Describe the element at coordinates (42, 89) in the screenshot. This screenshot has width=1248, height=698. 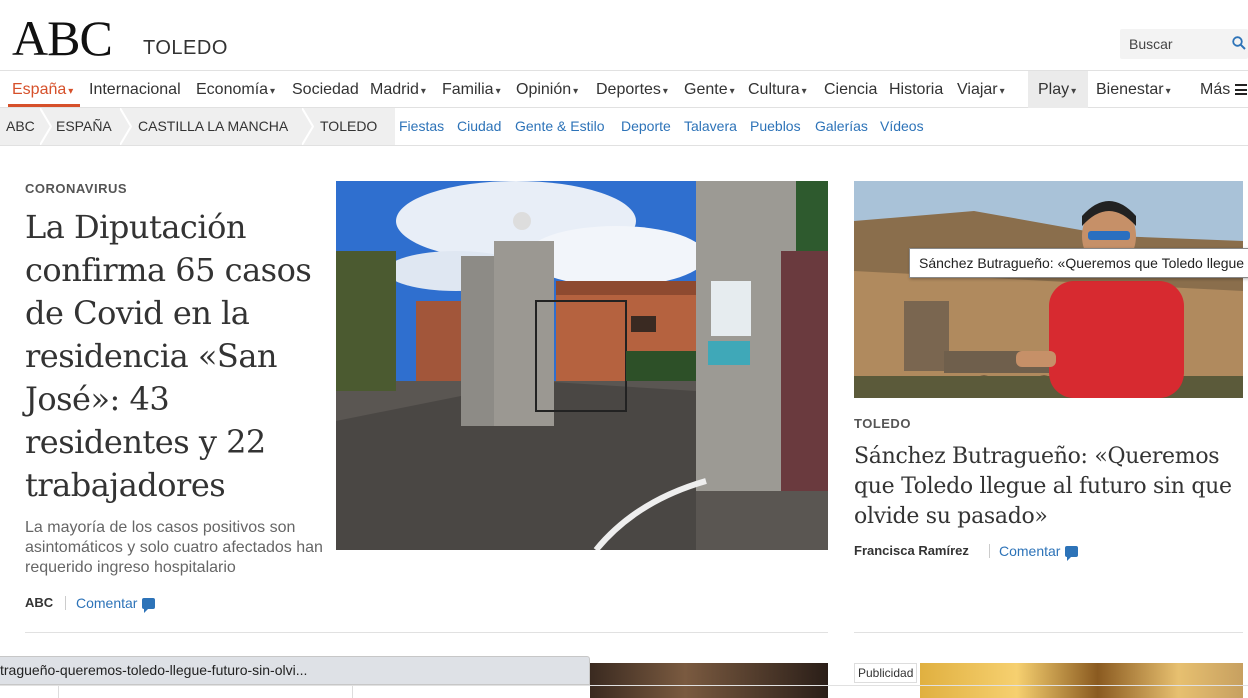
I see `nav-item-espana: España ▾` at that location.